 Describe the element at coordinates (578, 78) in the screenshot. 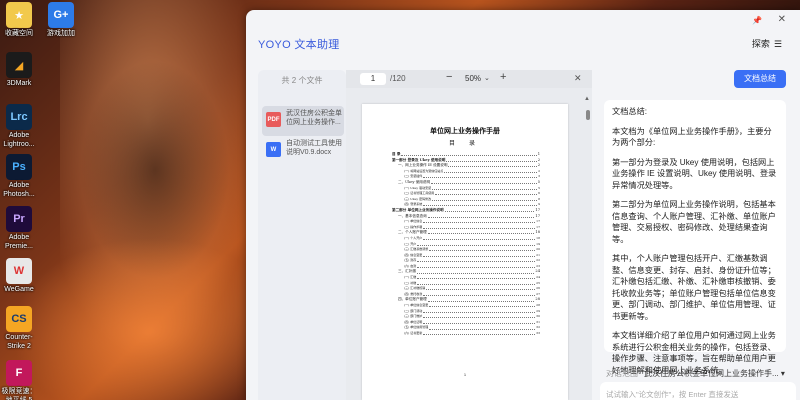

I see `close-viewer-icon: ✕` at that location.